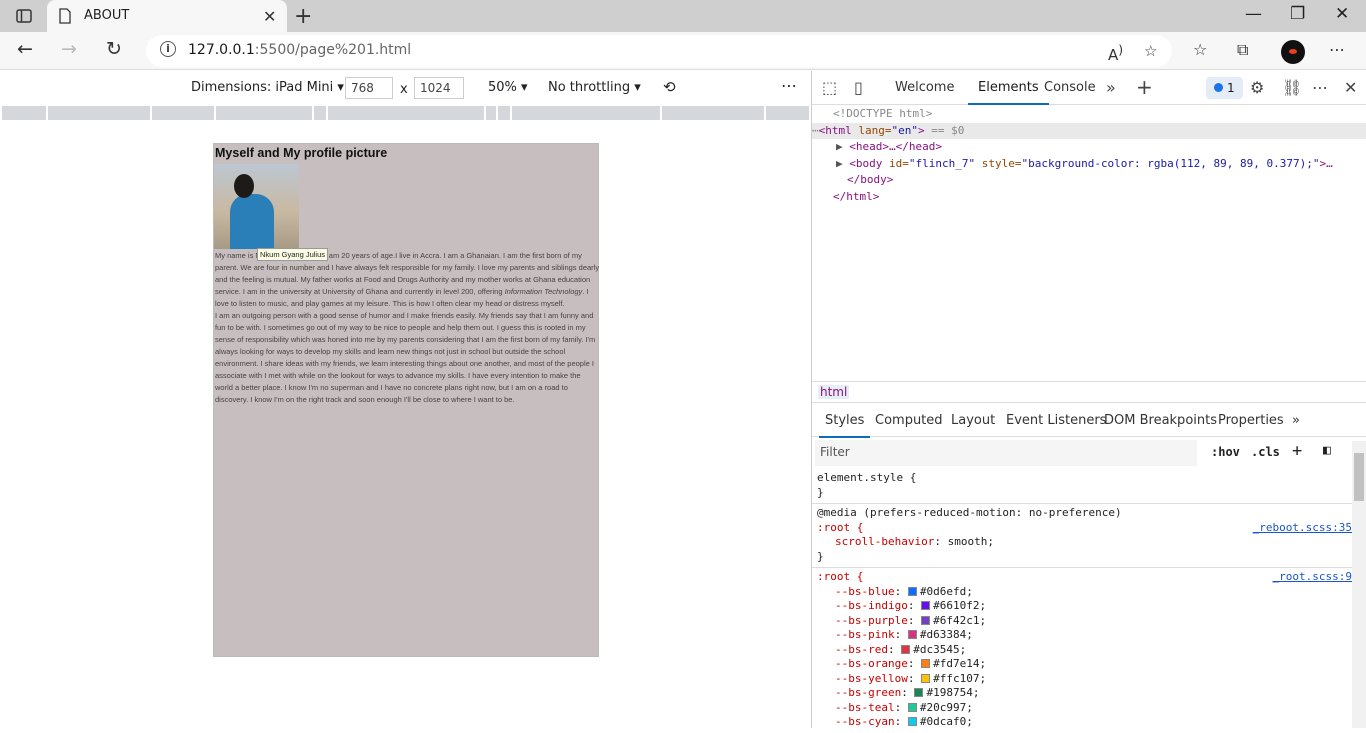  Describe the element at coordinates (909, 420) in the screenshot. I see `tab-computed: Computed` at that location.